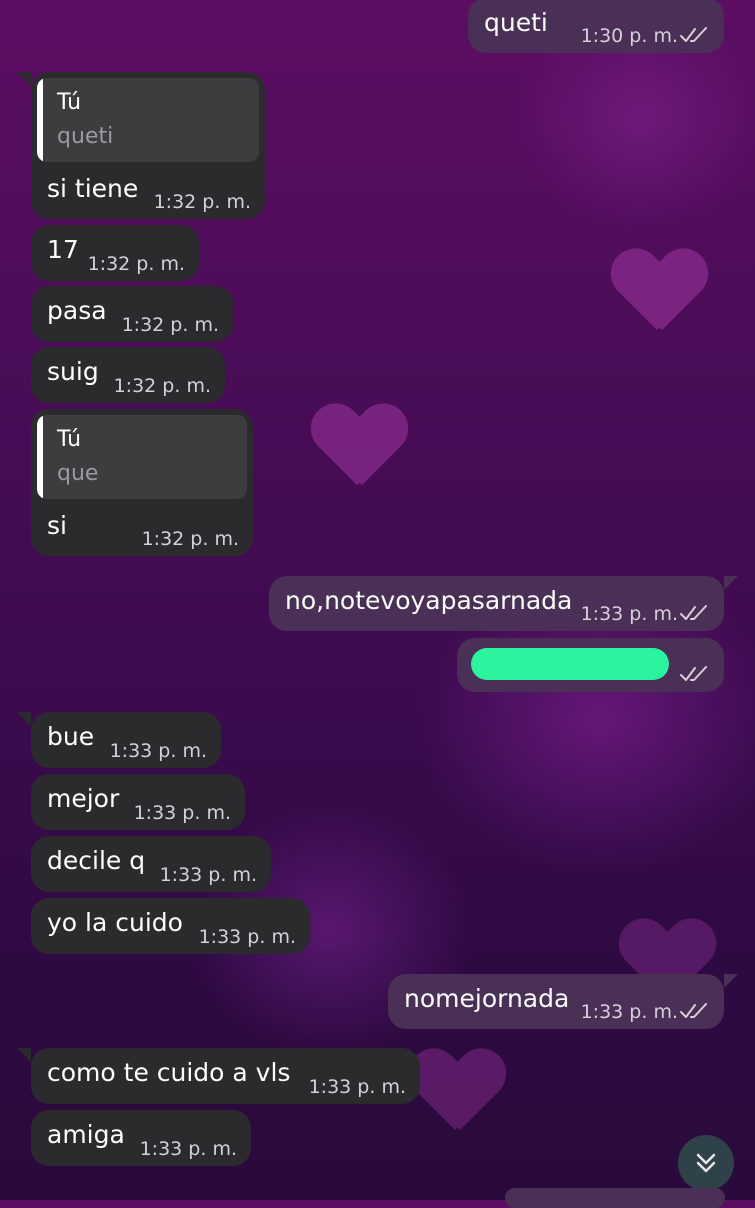  I want to click on message-bubble-incoming: yo la cuido 1:33 p. m., so click(170, 926).